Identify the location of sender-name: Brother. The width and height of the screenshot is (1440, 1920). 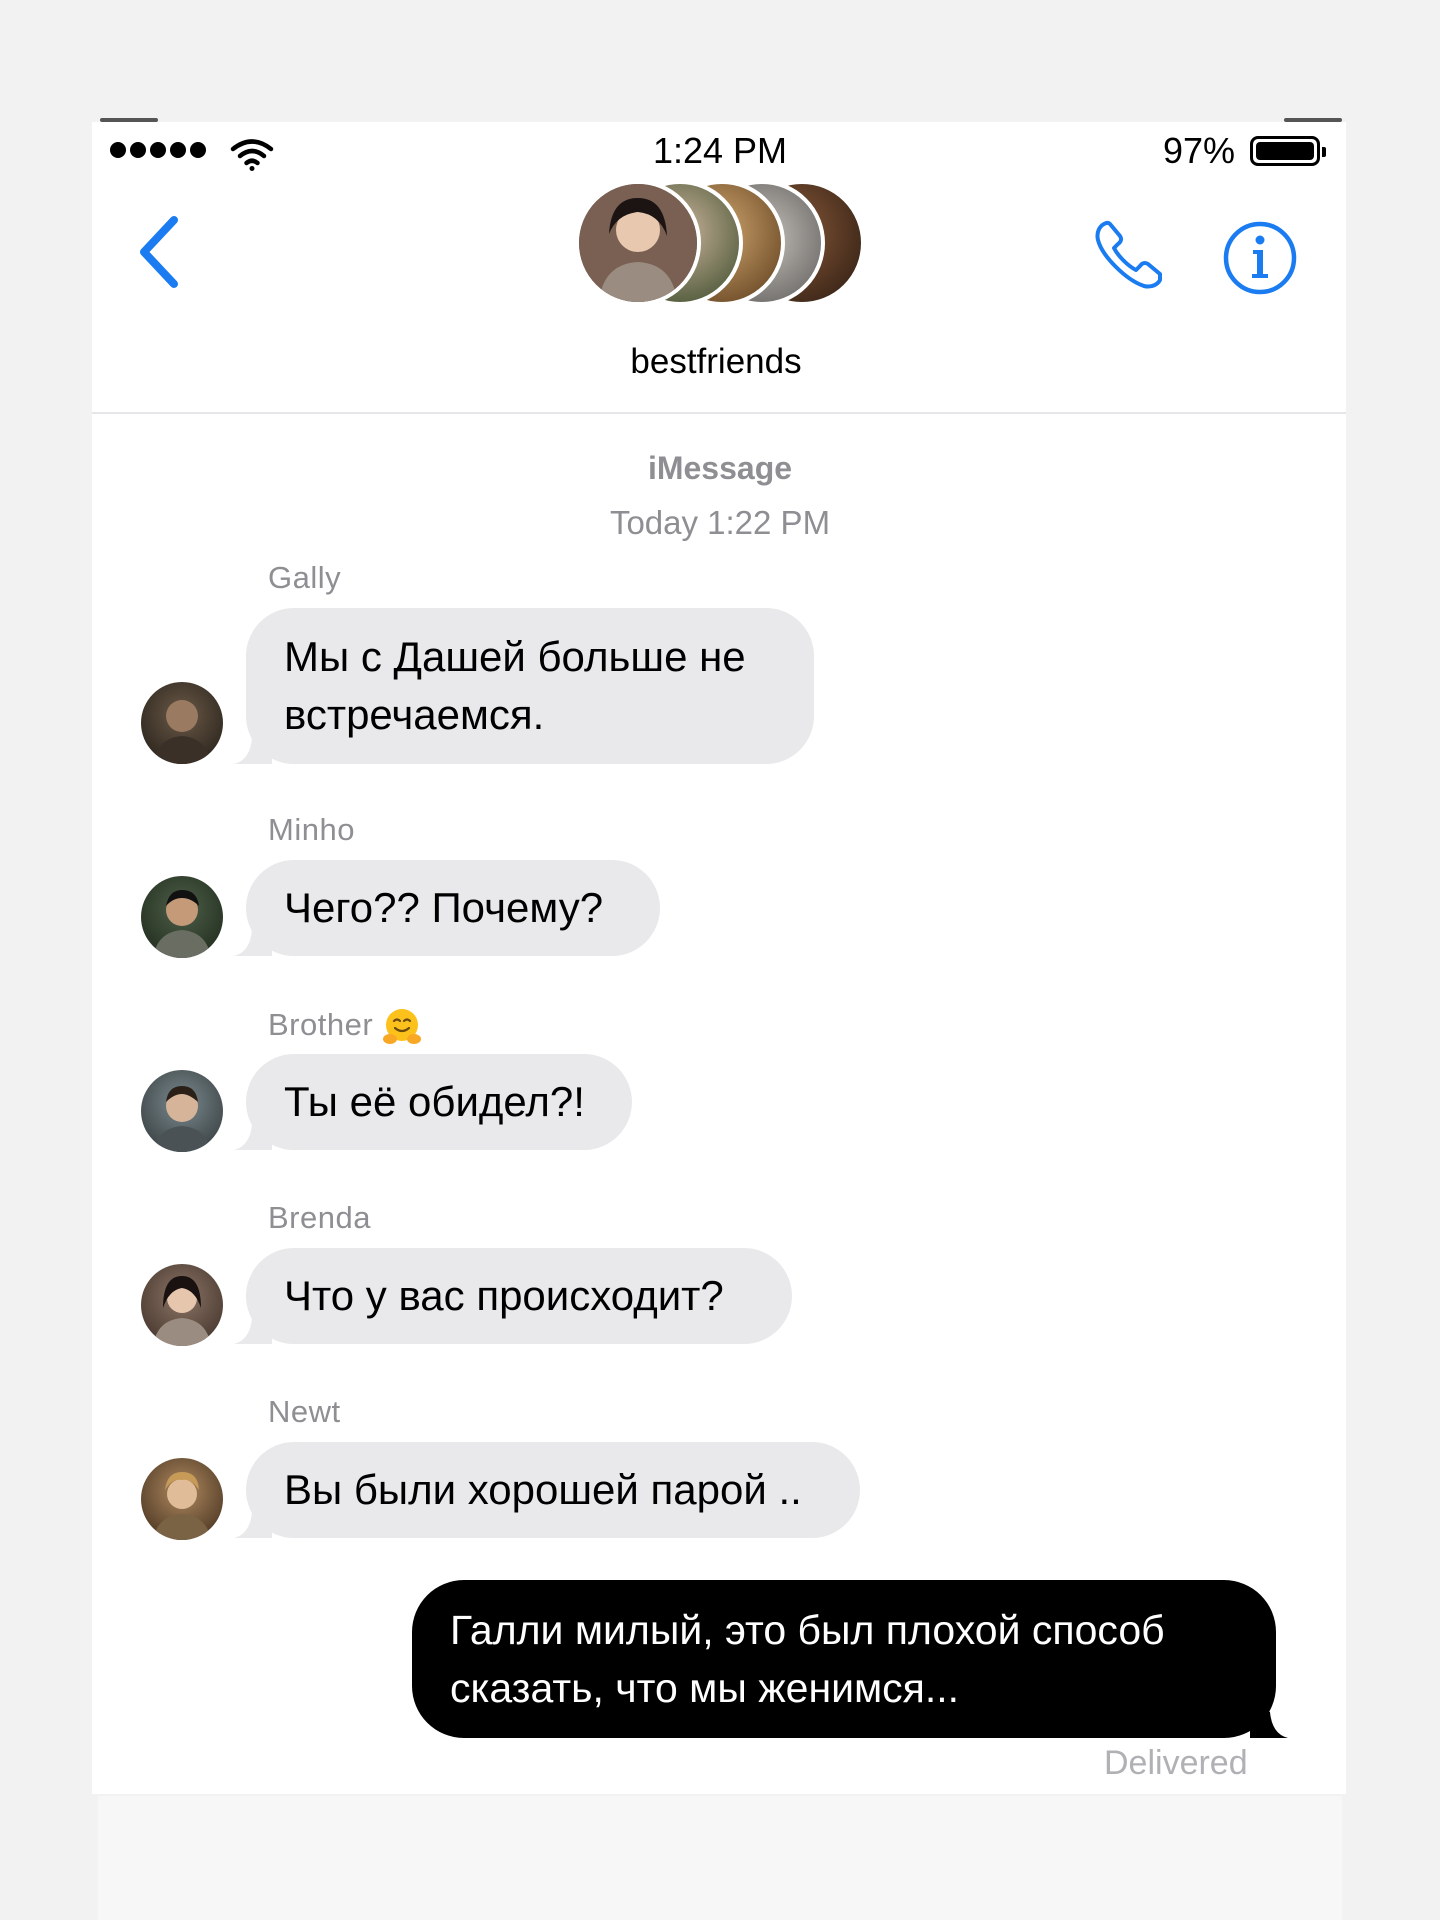
(345, 1027).